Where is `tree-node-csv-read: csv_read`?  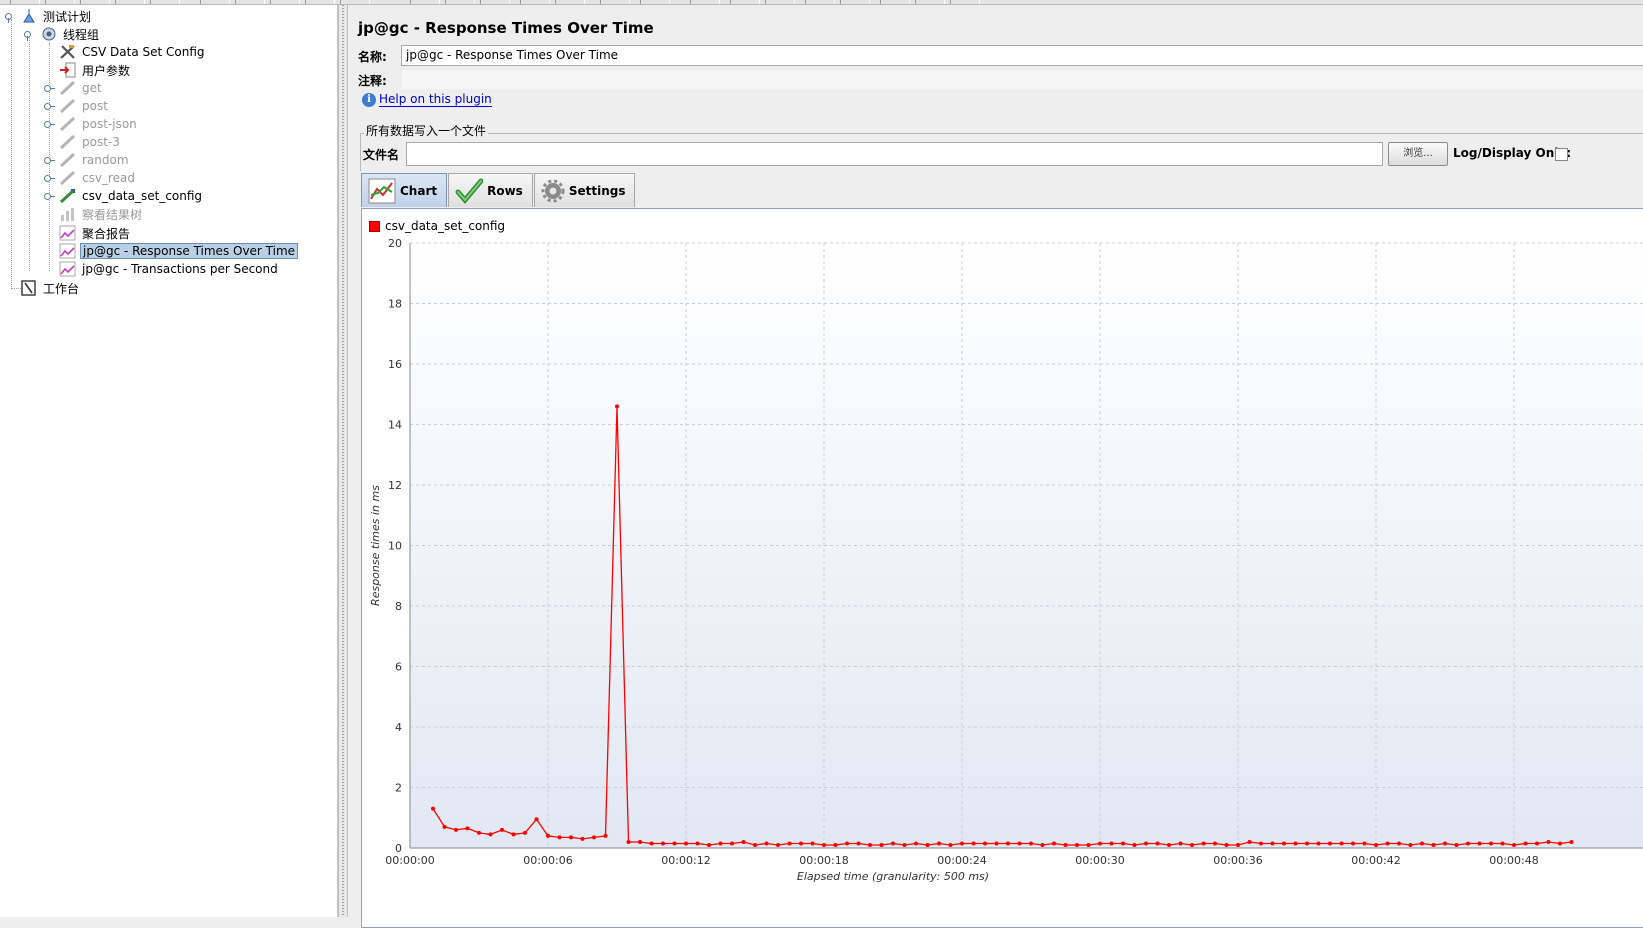
tree-node-csv-read: csv_read is located at coordinates (98, 178).